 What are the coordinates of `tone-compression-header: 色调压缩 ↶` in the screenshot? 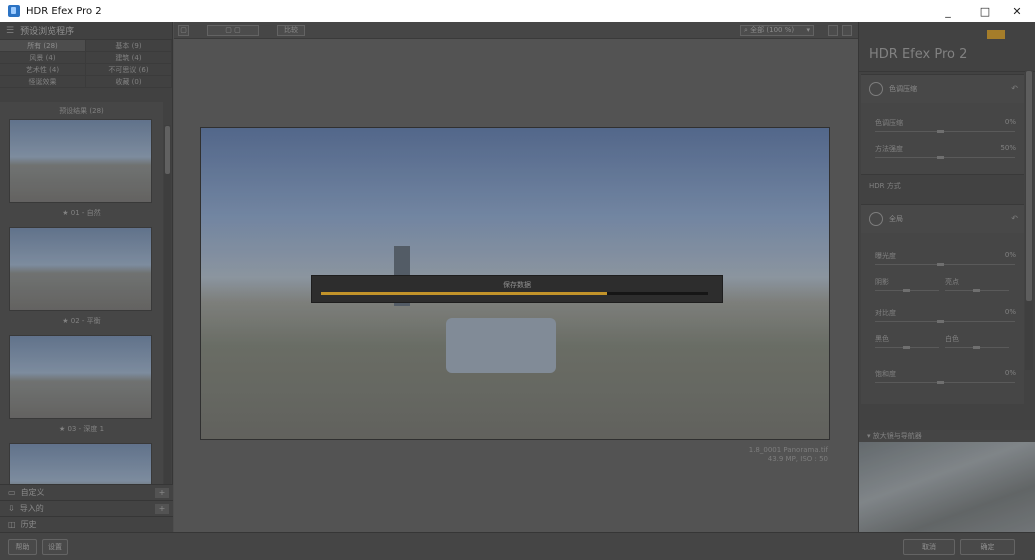 It's located at (942, 89).